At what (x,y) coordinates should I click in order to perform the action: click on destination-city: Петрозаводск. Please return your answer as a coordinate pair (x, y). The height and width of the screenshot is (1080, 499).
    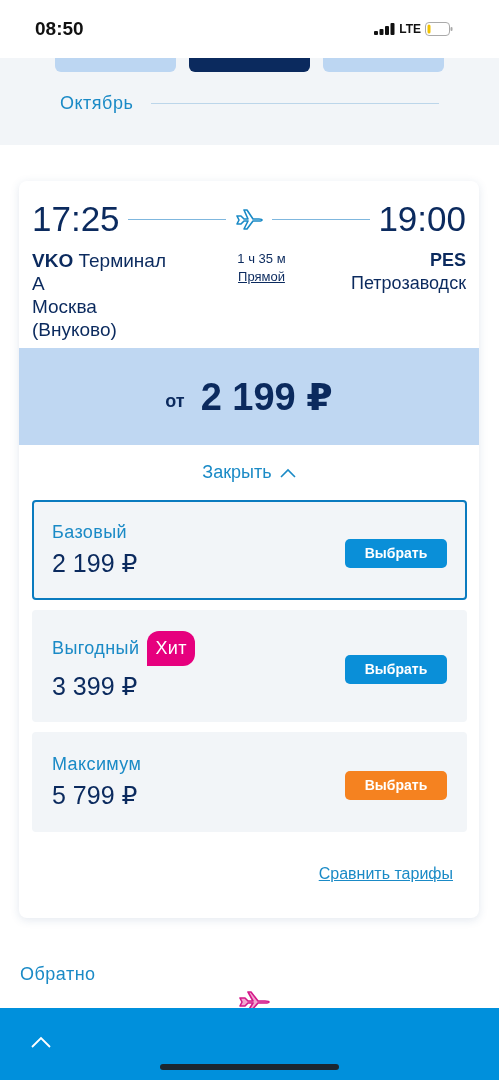
    Looking at the image, I should click on (408, 283).